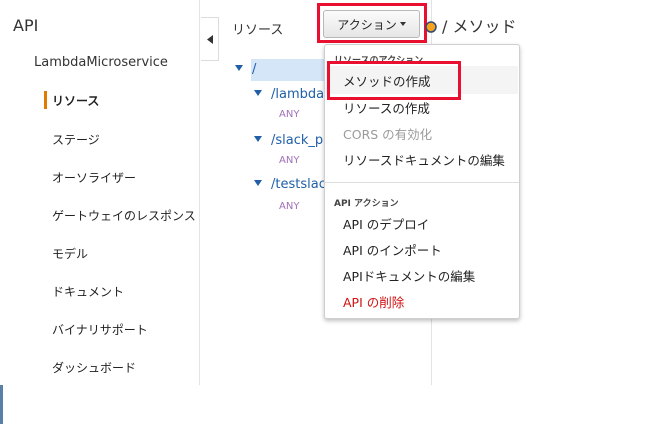 This screenshot has width=651, height=424. What do you see at coordinates (372, 23) in the screenshot?
I see `annotation-highlight-actions` at bounding box center [372, 23].